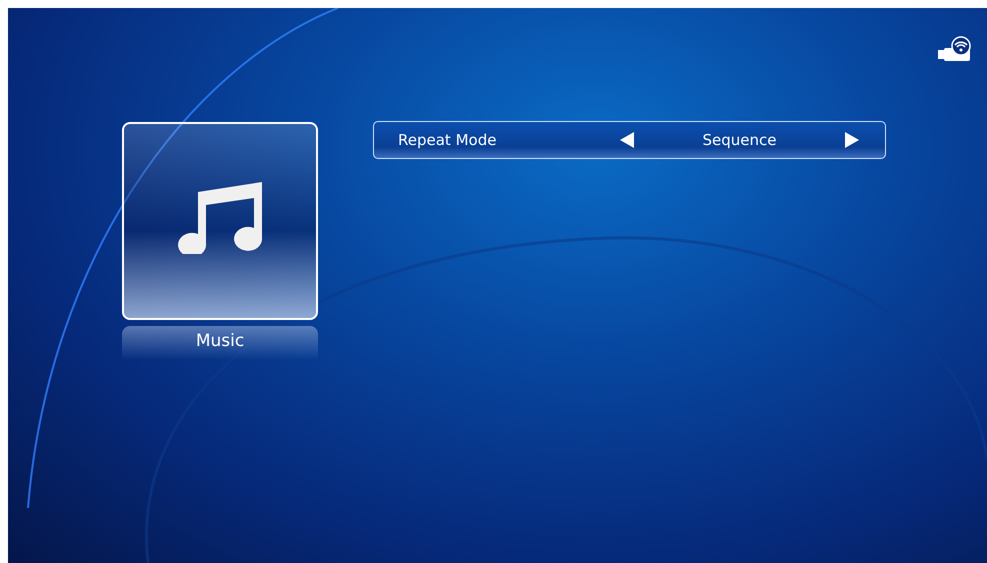 Image resolution: width=987 pixels, height=563 pixels. Describe the element at coordinates (955, 50) in the screenshot. I see `wifi-dongle-icon` at that location.